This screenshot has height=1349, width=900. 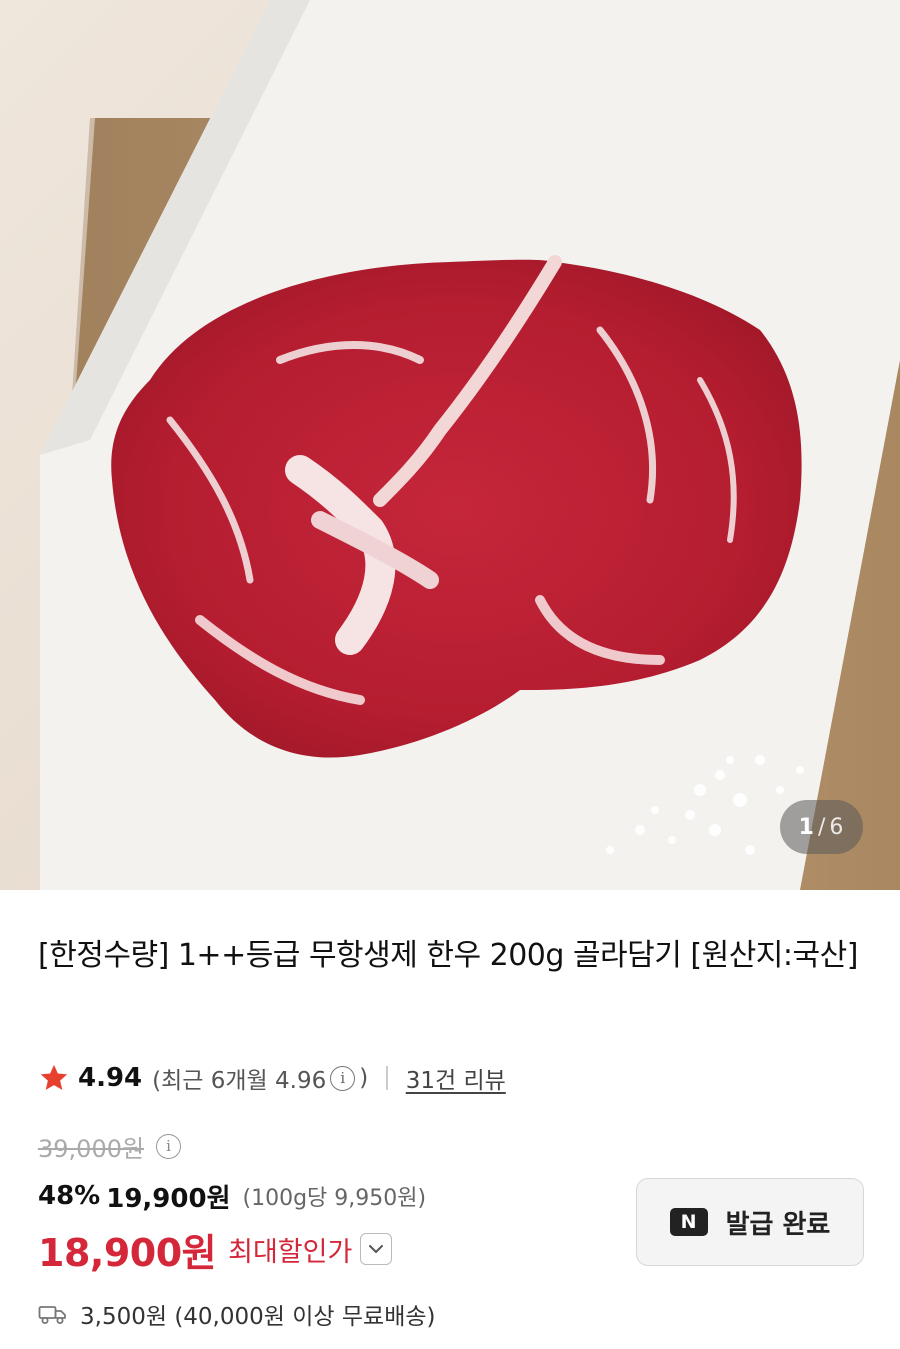 I want to click on image-counter-current: 1, so click(x=806, y=827).